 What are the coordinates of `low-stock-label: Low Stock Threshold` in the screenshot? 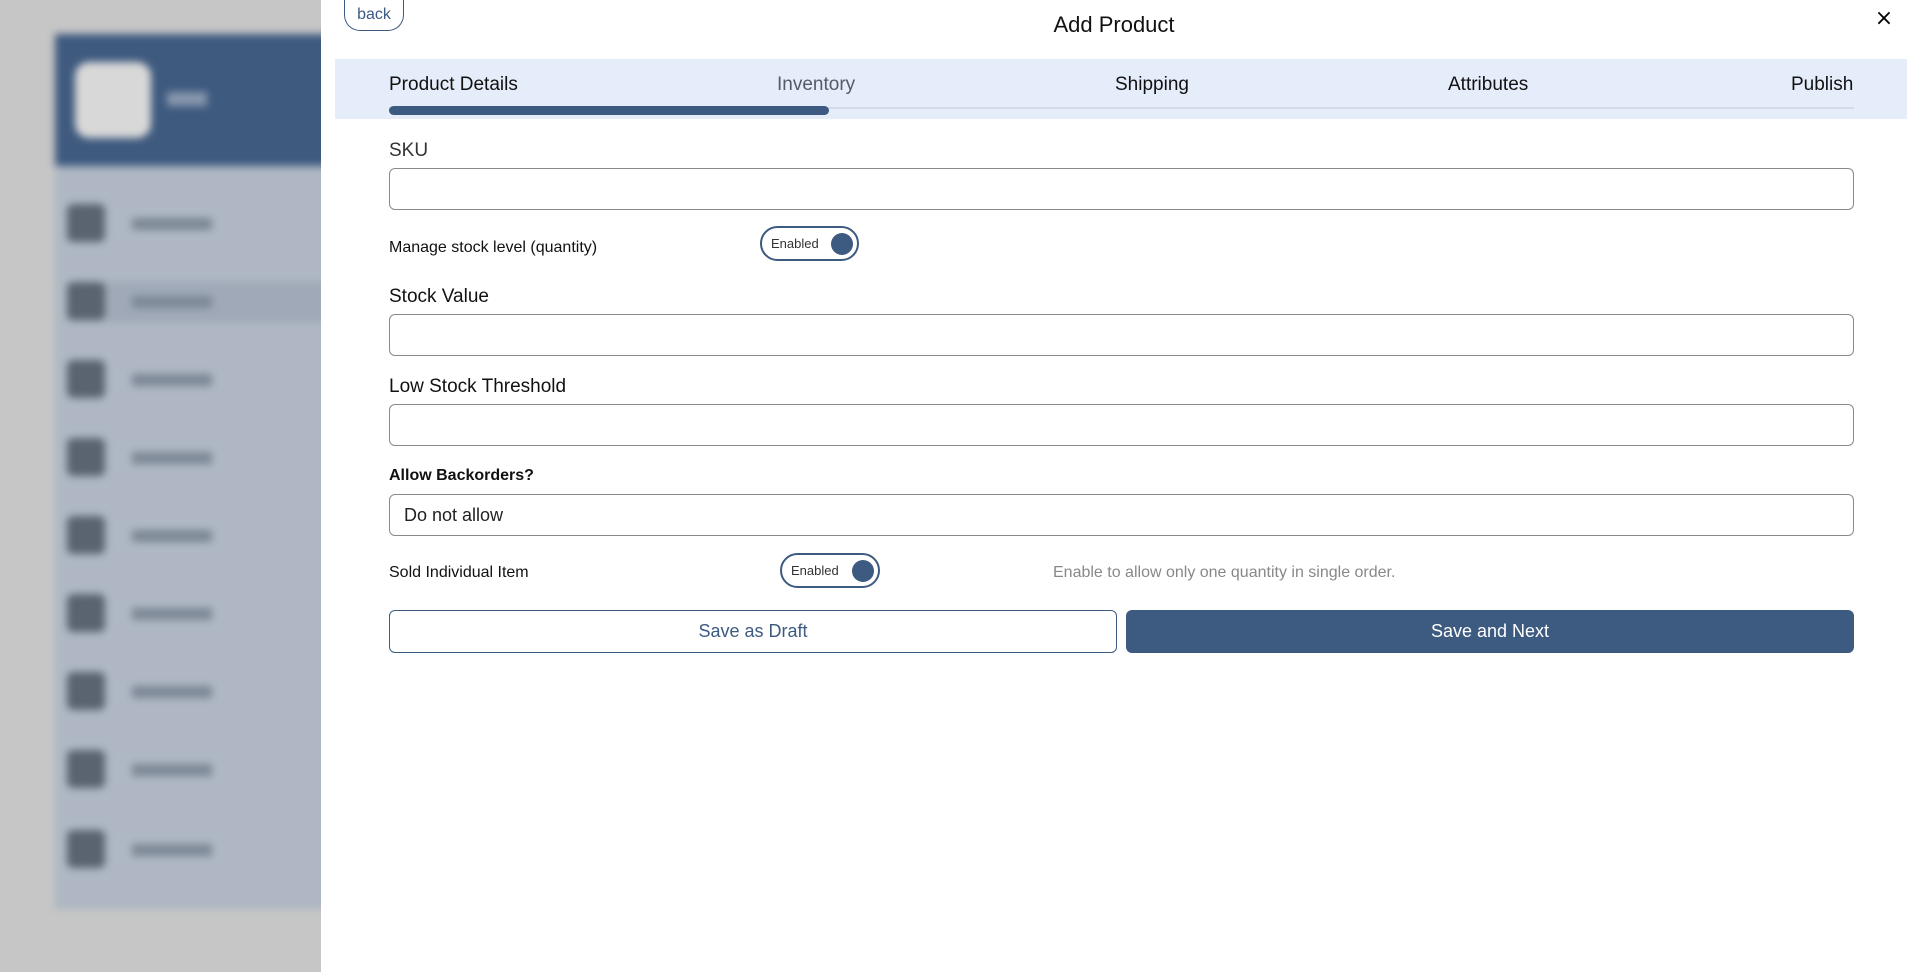 It's located at (478, 386).